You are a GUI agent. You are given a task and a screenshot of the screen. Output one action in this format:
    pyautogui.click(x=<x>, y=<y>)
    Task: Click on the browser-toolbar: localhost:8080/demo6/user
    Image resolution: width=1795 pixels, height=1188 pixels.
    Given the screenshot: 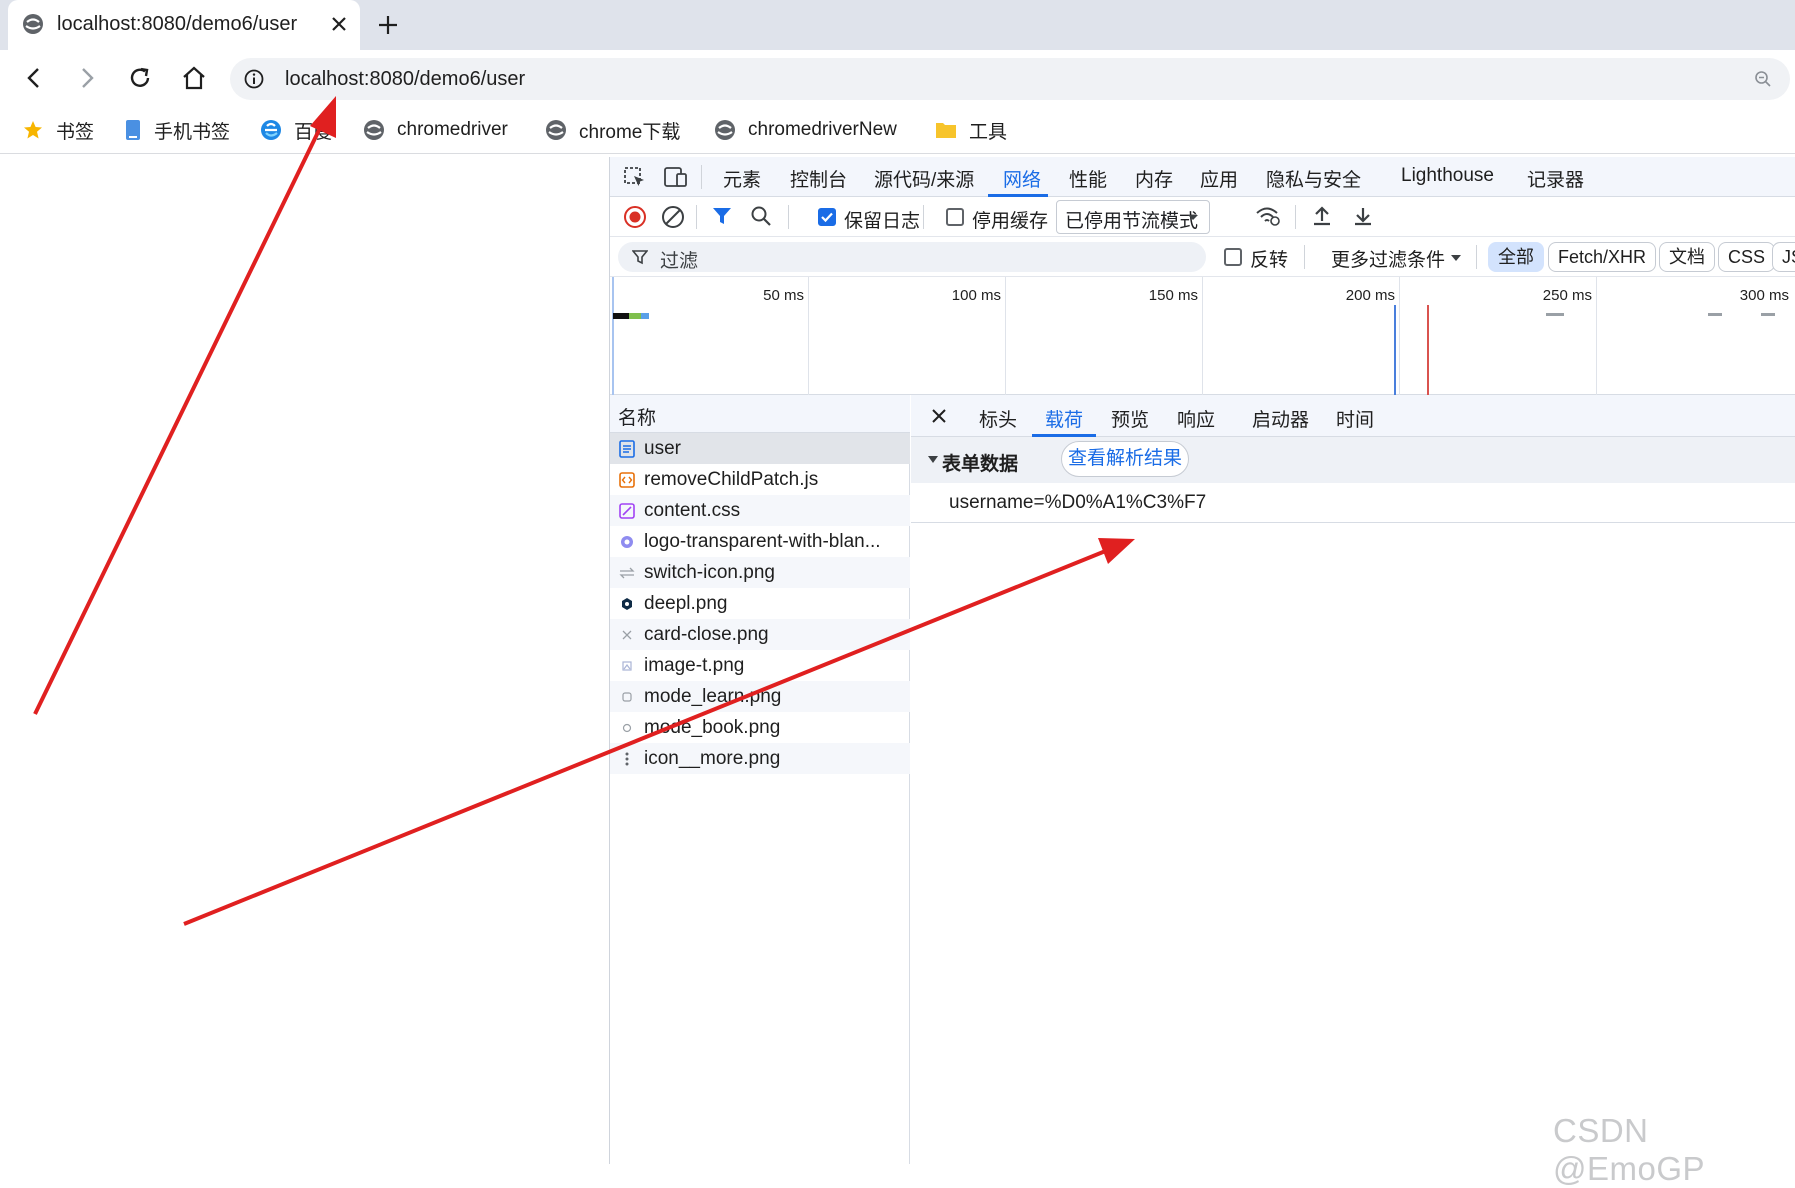 What is the action you would take?
    pyautogui.click(x=897, y=78)
    